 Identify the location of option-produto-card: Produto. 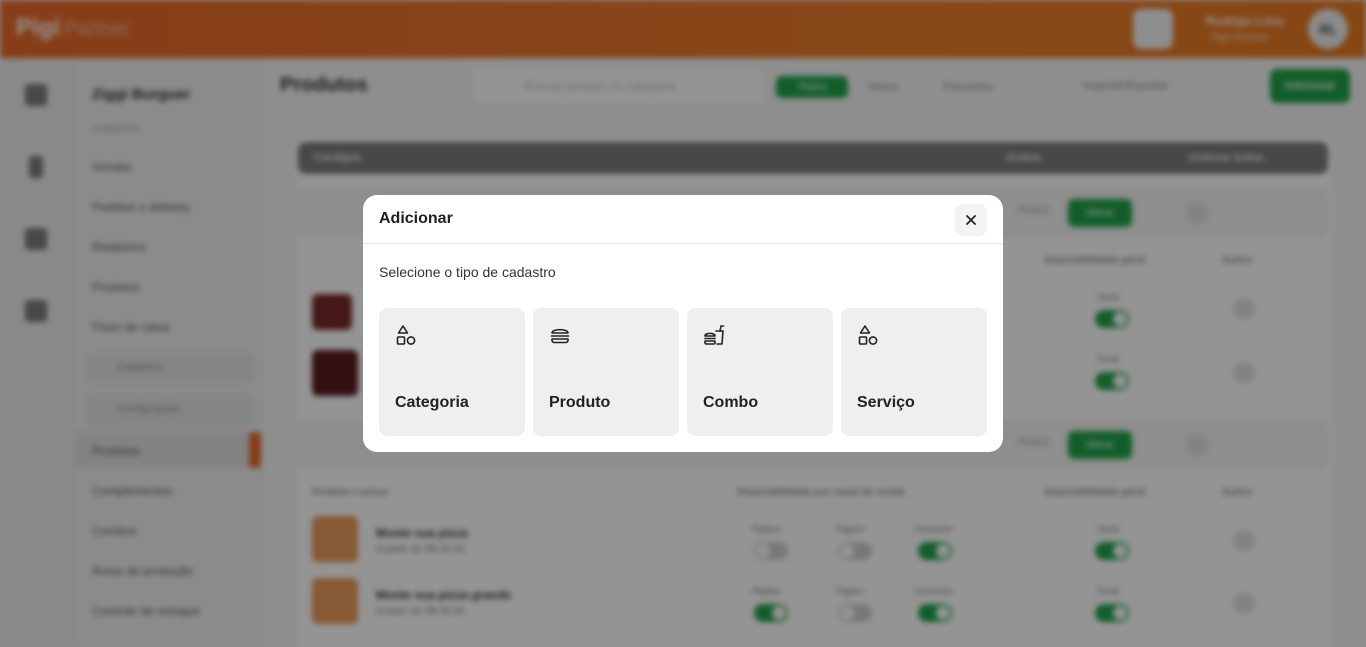
(606, 372).